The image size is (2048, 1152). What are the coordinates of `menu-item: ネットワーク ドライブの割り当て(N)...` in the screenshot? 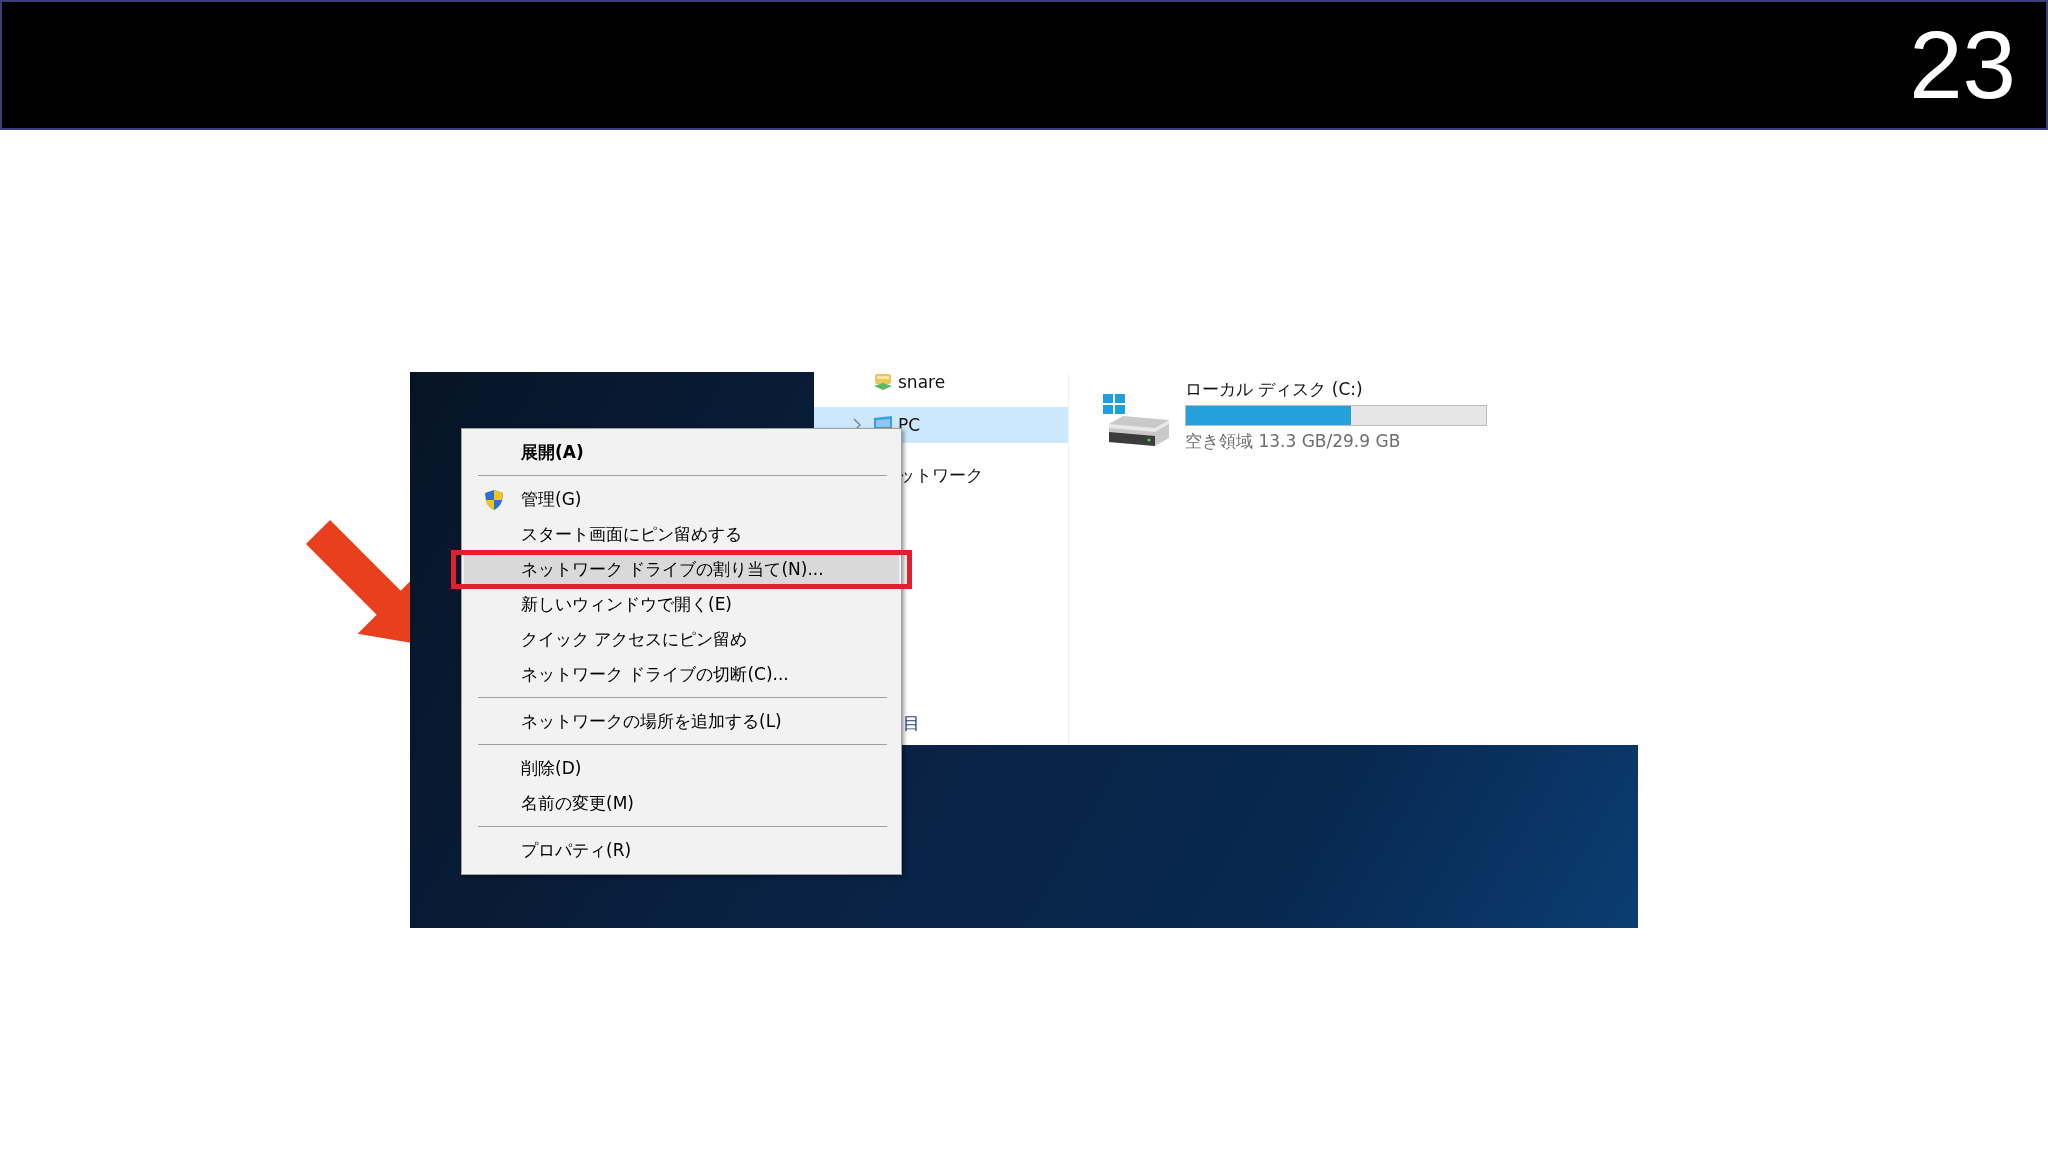 It's located at (681, 569).